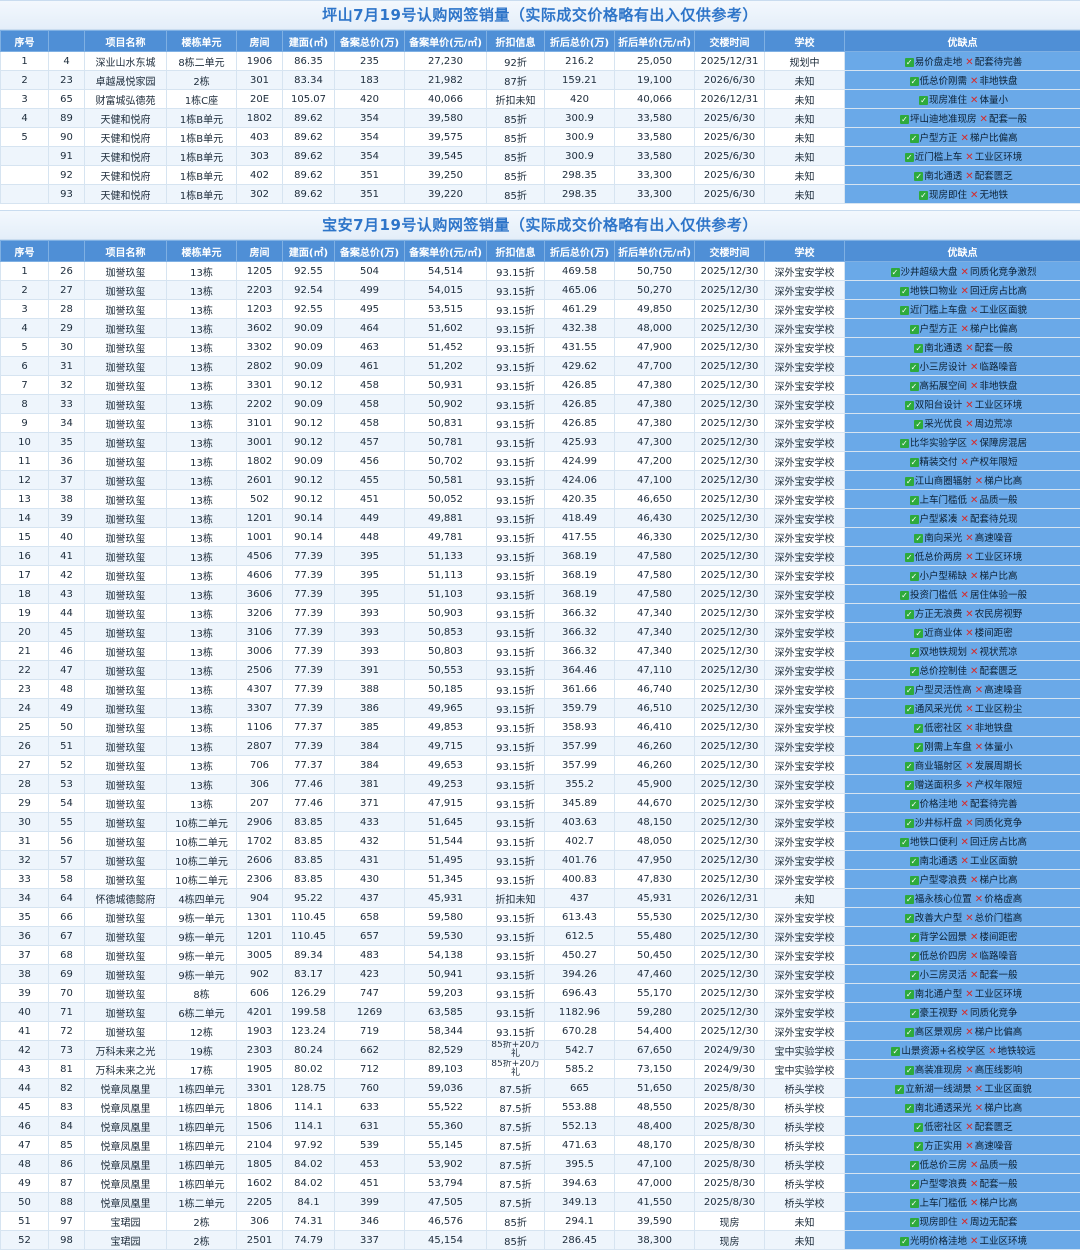 The image size is (1080, 1252). I want to click on project-name-cell: 悦章凤凰里, so click(125, 1202).